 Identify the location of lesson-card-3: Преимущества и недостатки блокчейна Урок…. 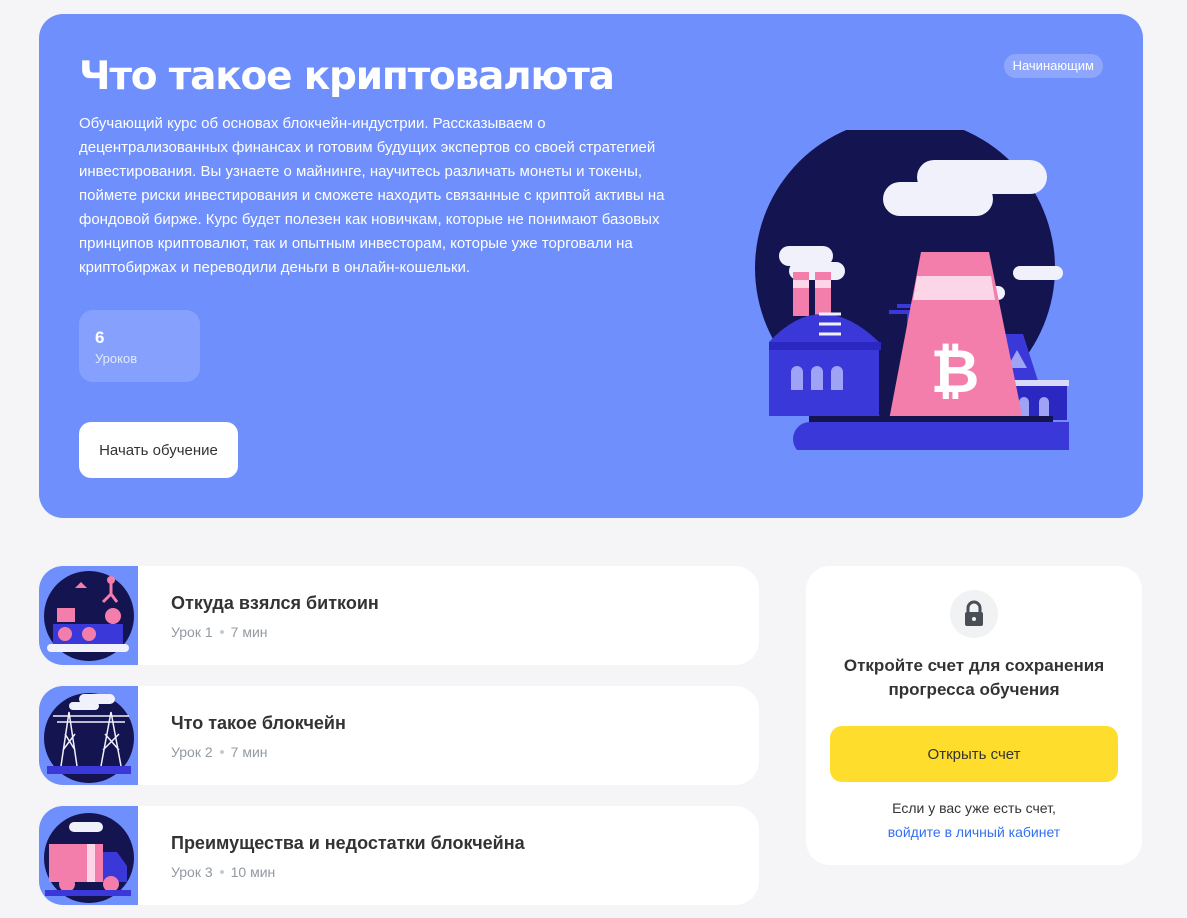
(399, 855).